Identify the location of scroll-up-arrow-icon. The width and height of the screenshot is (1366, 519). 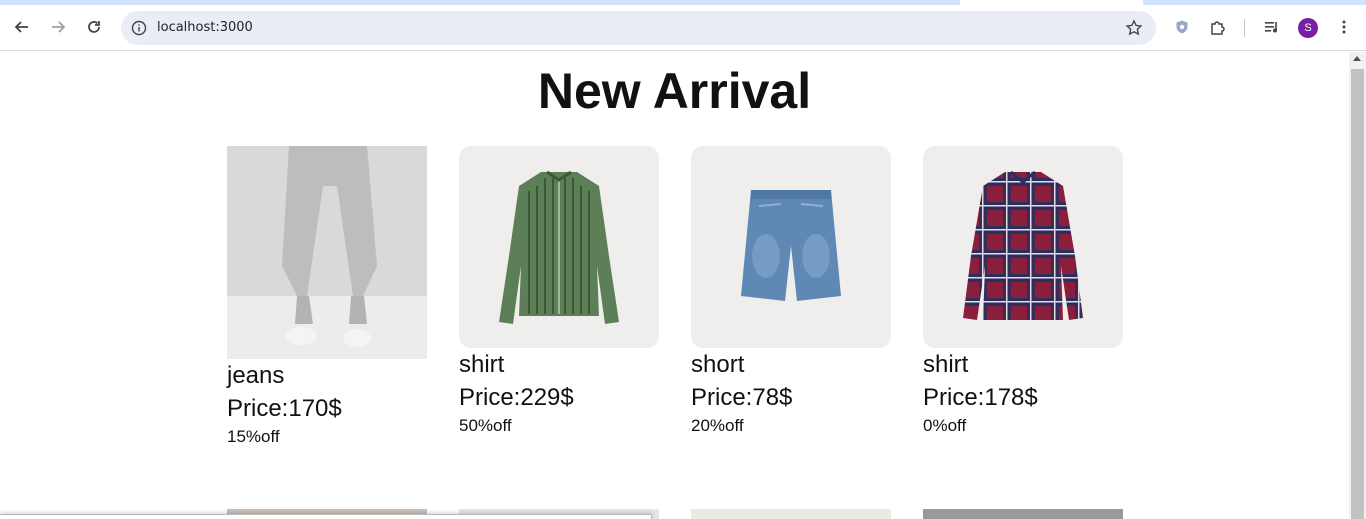
(1357, 58).